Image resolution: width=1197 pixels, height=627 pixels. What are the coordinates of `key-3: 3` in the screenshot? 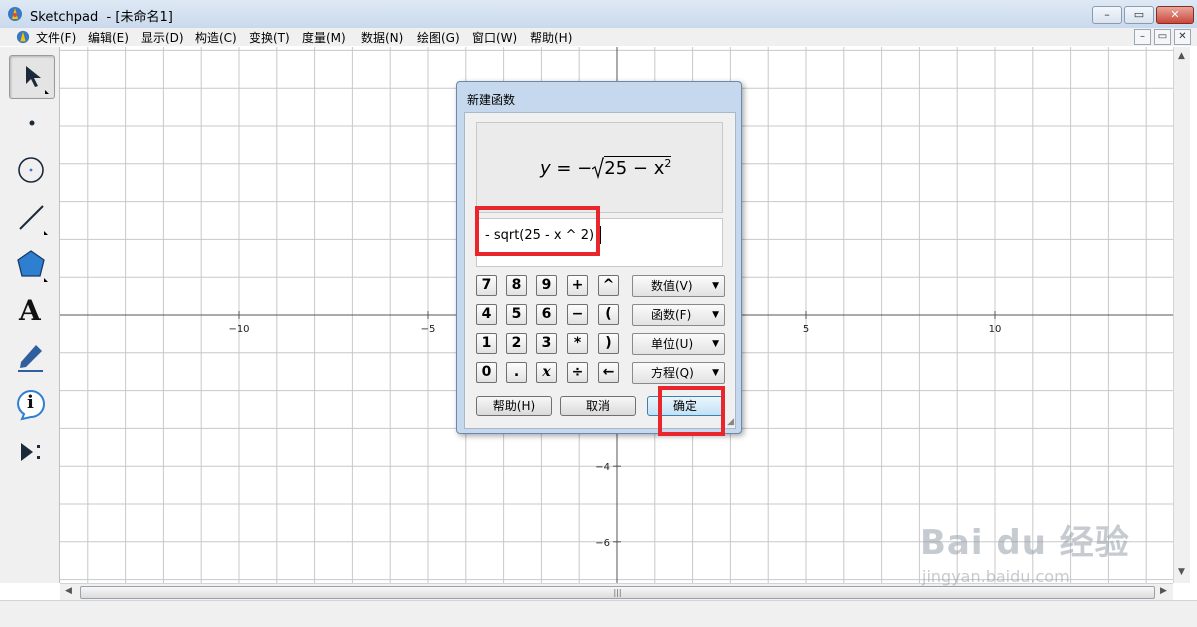 It's located at (546, 343).